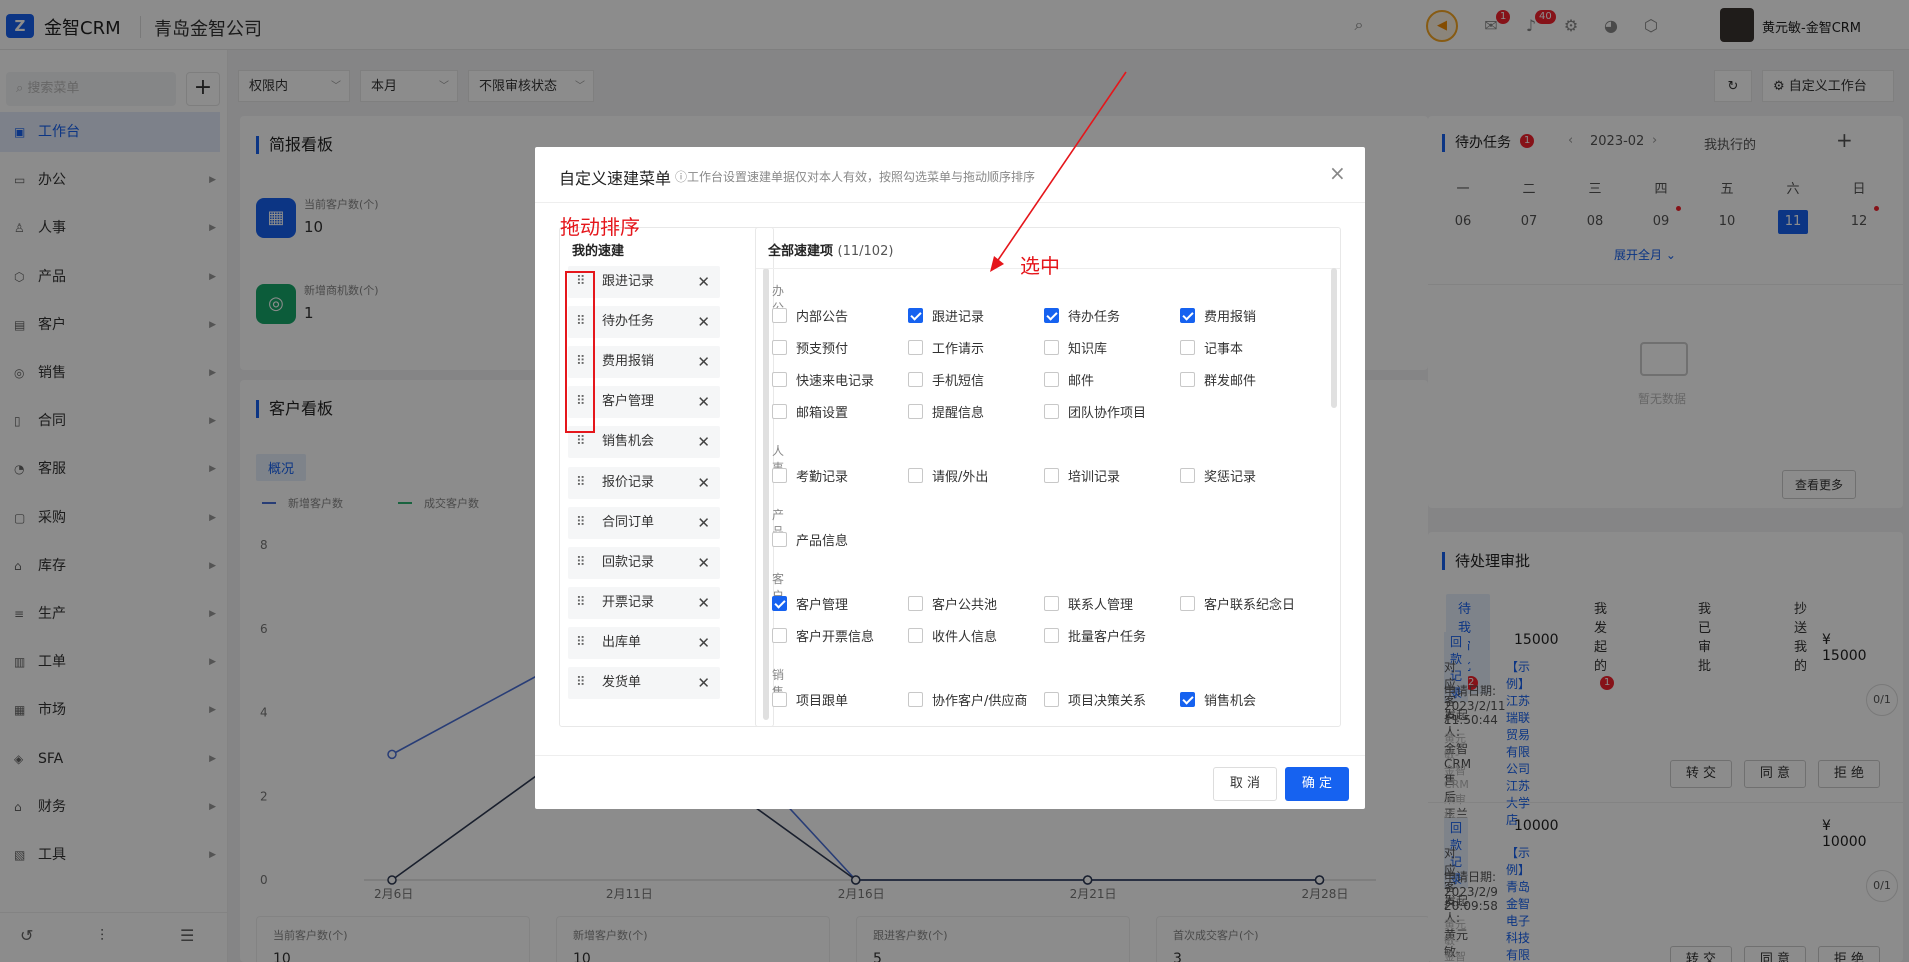 Image resolution: width=1909 pixels, height=962 pixels. Describe the element at coordinates (1246, 476) in the screenshot. I see `quick-option: 奖惩记录` at that location.